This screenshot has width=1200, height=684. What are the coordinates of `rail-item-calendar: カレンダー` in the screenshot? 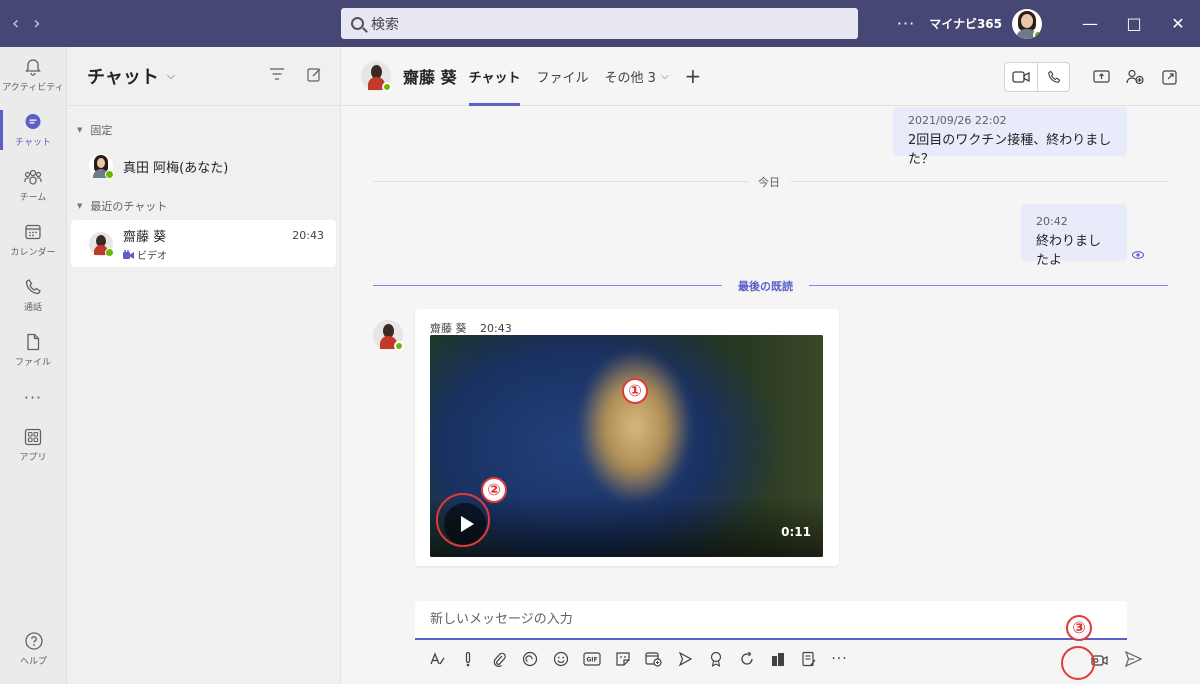 It's located at (33, 239).